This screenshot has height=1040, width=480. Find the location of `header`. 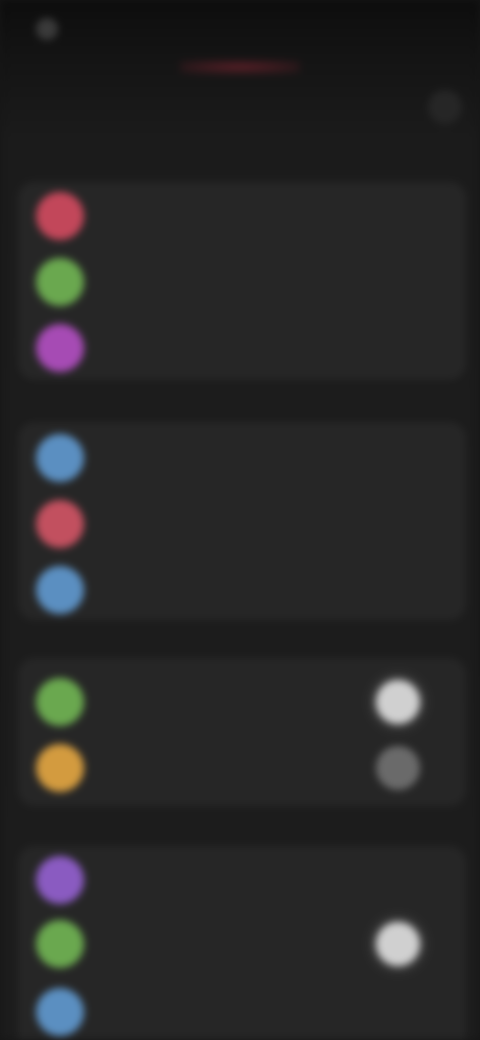

header is located at coordinates (240, 116).